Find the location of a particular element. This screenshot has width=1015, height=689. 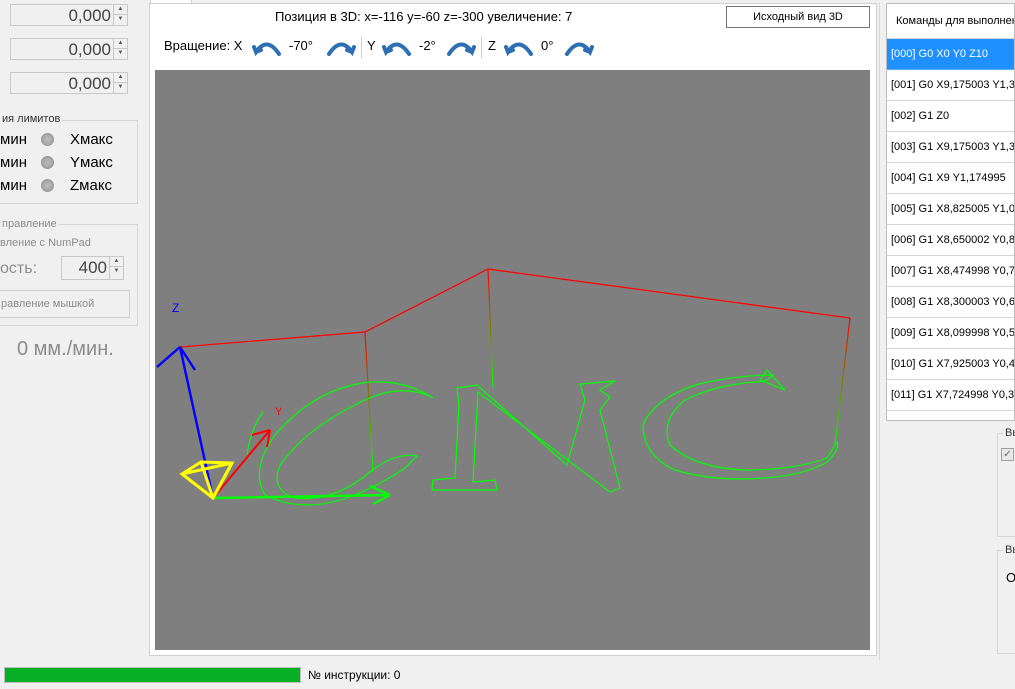

axis-y-label: Y is located at coordinates (279, 412).